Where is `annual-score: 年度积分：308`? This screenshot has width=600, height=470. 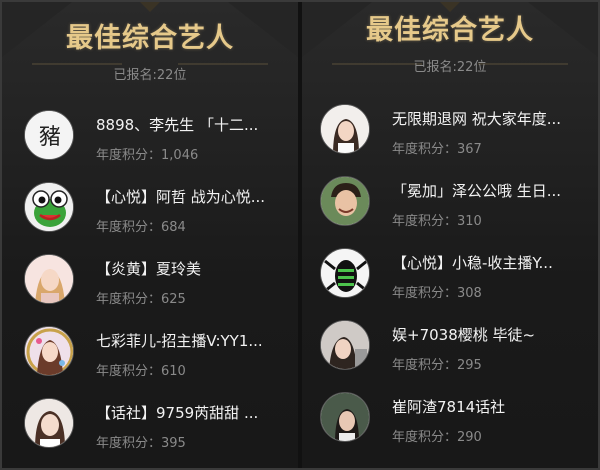
annual-score: 年度积分：308 is located at coordinates (437, 291).